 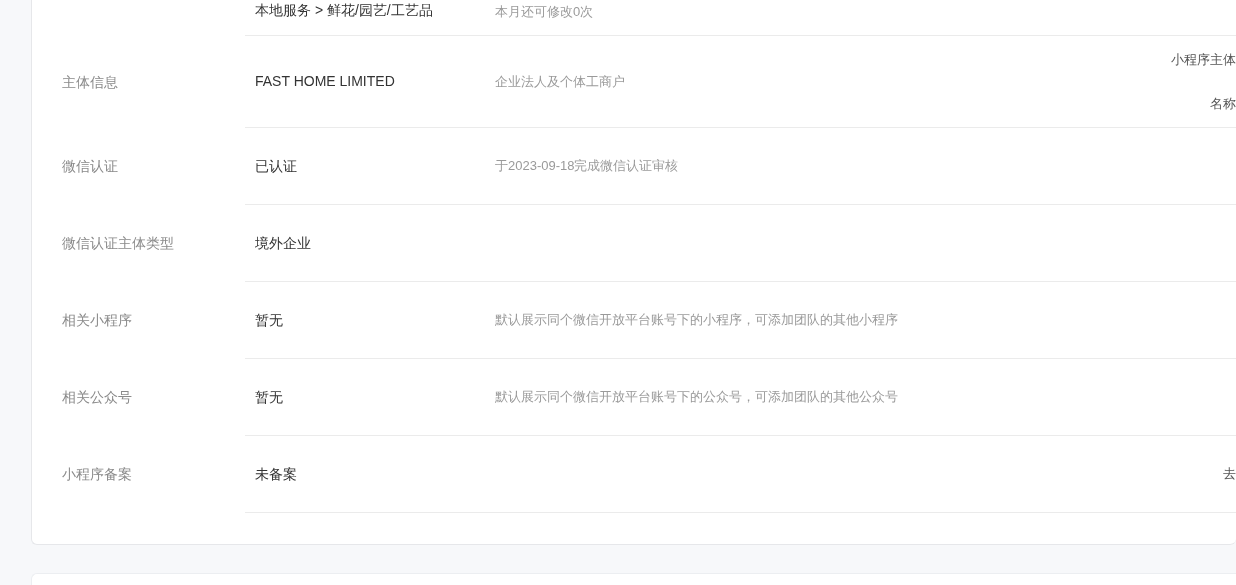 I want to click on field-description: 默认展示同个微信开放平台账号下的公众号，可添加团队的其他公众号, so click(x=697, y=397).